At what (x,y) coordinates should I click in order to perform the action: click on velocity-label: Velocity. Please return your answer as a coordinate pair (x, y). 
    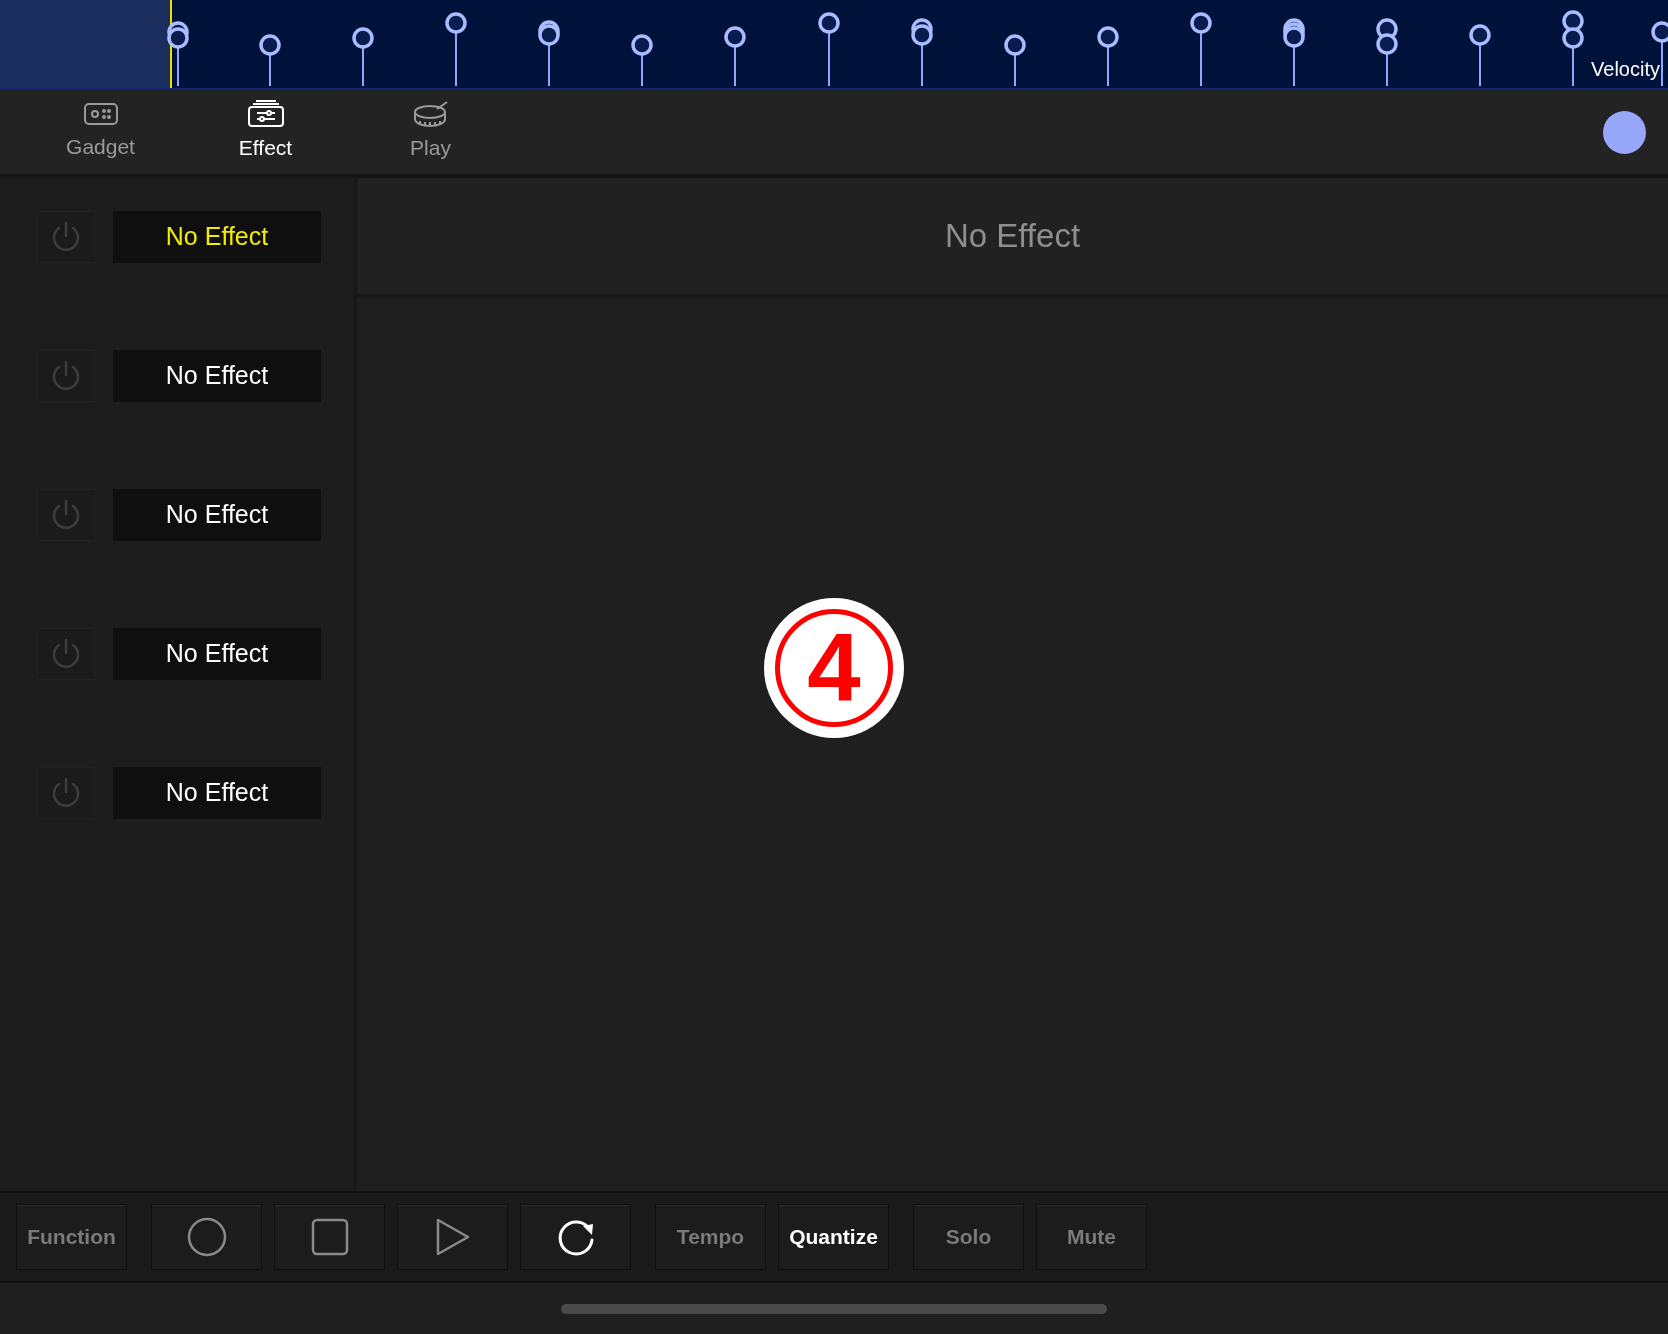
    Looking at the image, I should click on (1625, 69).